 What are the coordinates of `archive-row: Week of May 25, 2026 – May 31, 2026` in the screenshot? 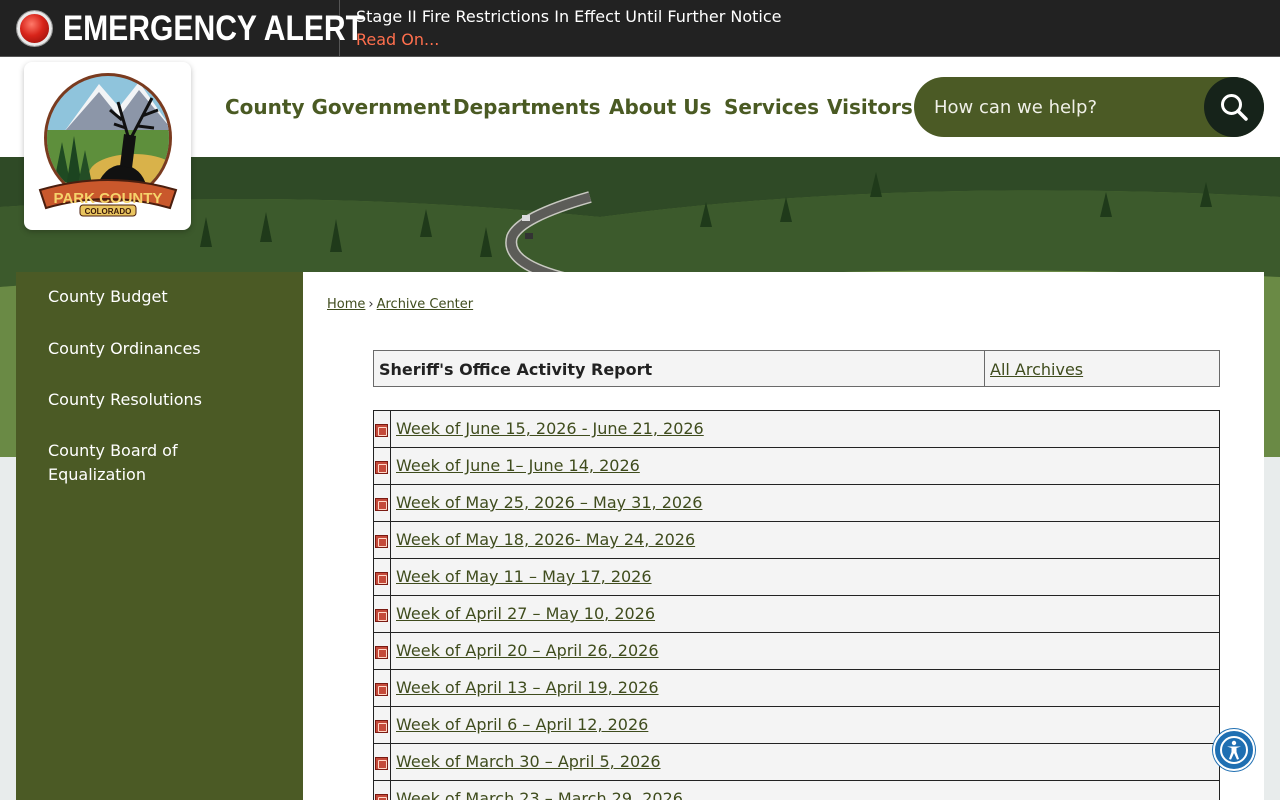 It's located at (796, 503).